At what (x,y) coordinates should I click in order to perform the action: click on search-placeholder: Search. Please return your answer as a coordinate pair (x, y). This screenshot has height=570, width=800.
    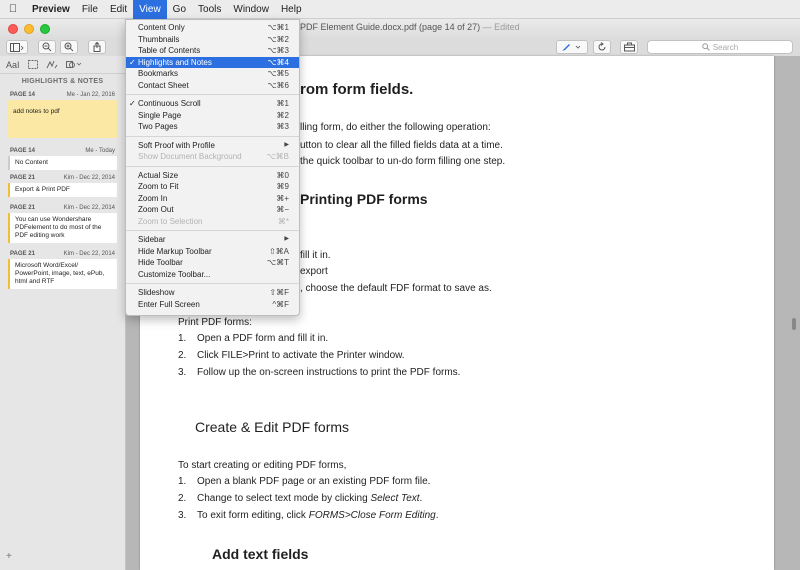
    Looking at the image, I should click on (725, 47).